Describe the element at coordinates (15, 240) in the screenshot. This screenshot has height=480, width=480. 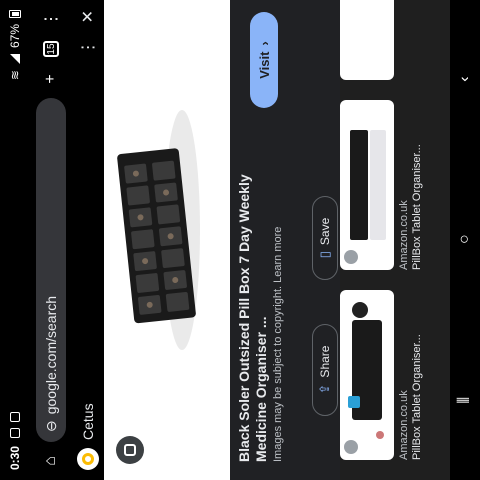
I see `status-bar: 0:30 ≋ 67%` at that location.